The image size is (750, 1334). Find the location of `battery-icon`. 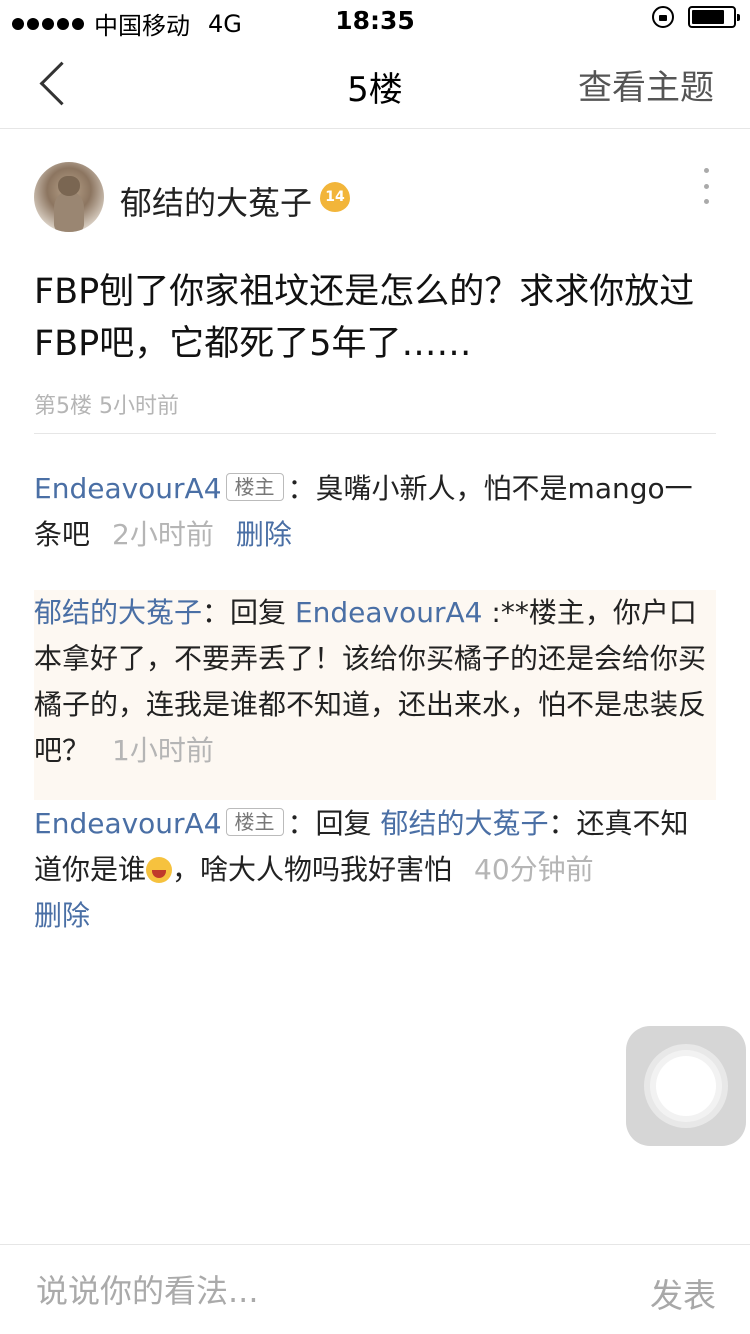

battery-icon is located at coordinates (714, 17).